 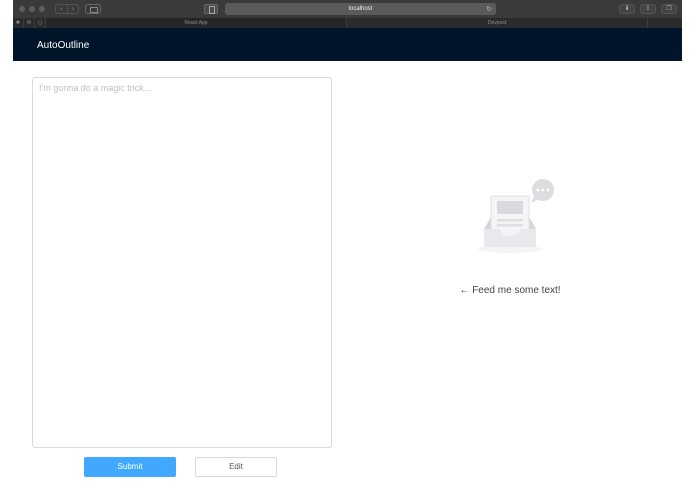 I want to click on page-icon, so click(x=211, y=9).